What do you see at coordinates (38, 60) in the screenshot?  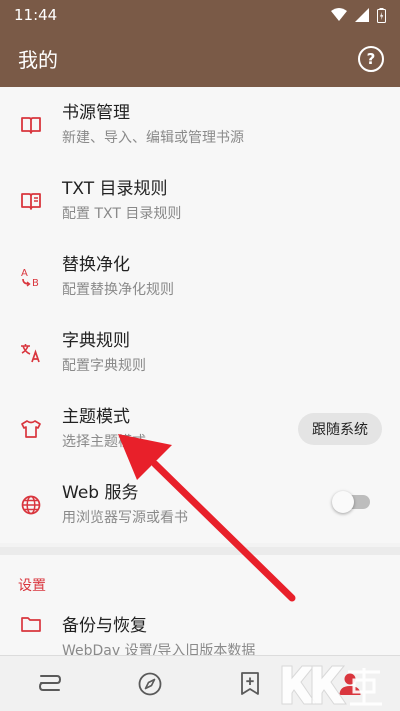 I see `page-title: 我的` at bounding box center [38, 60].